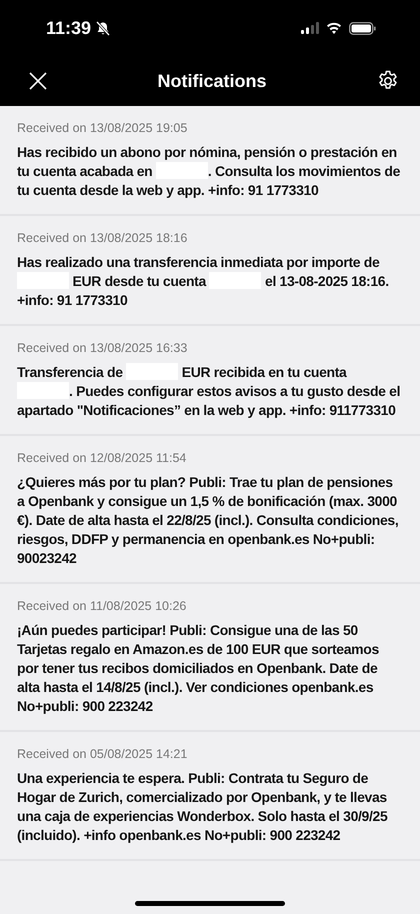 The image size is (420, 914). I want to click on message-text: ¿Quieres más por tu plan? Publi: Trae tu plan de pensiones a Openbank y consigue un 1,5 % de bonificación (max. 3000 €). Date de alta hasta el 22/8/25 (incl.). Consulta condiciones, riesgos, DDFP y permanencia en openbank.es No+publi: 90023242, so click(208, 520).